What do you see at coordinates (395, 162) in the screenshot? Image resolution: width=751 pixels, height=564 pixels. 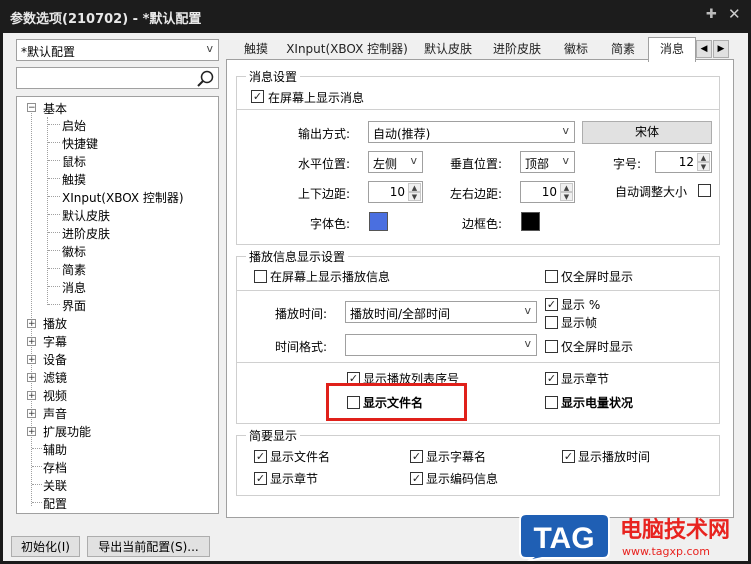 I see `hpos-select: 左侧 v` at bounding box center [395, 162].